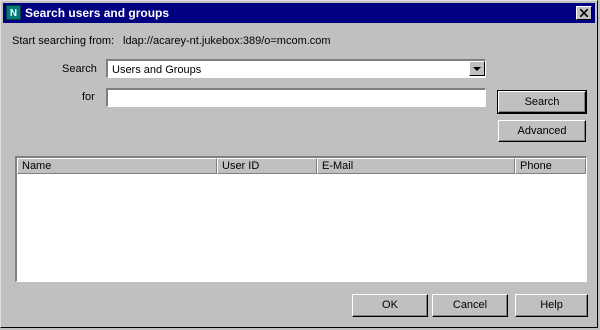  I want to click on ok-button: OK, so click(390, 305).